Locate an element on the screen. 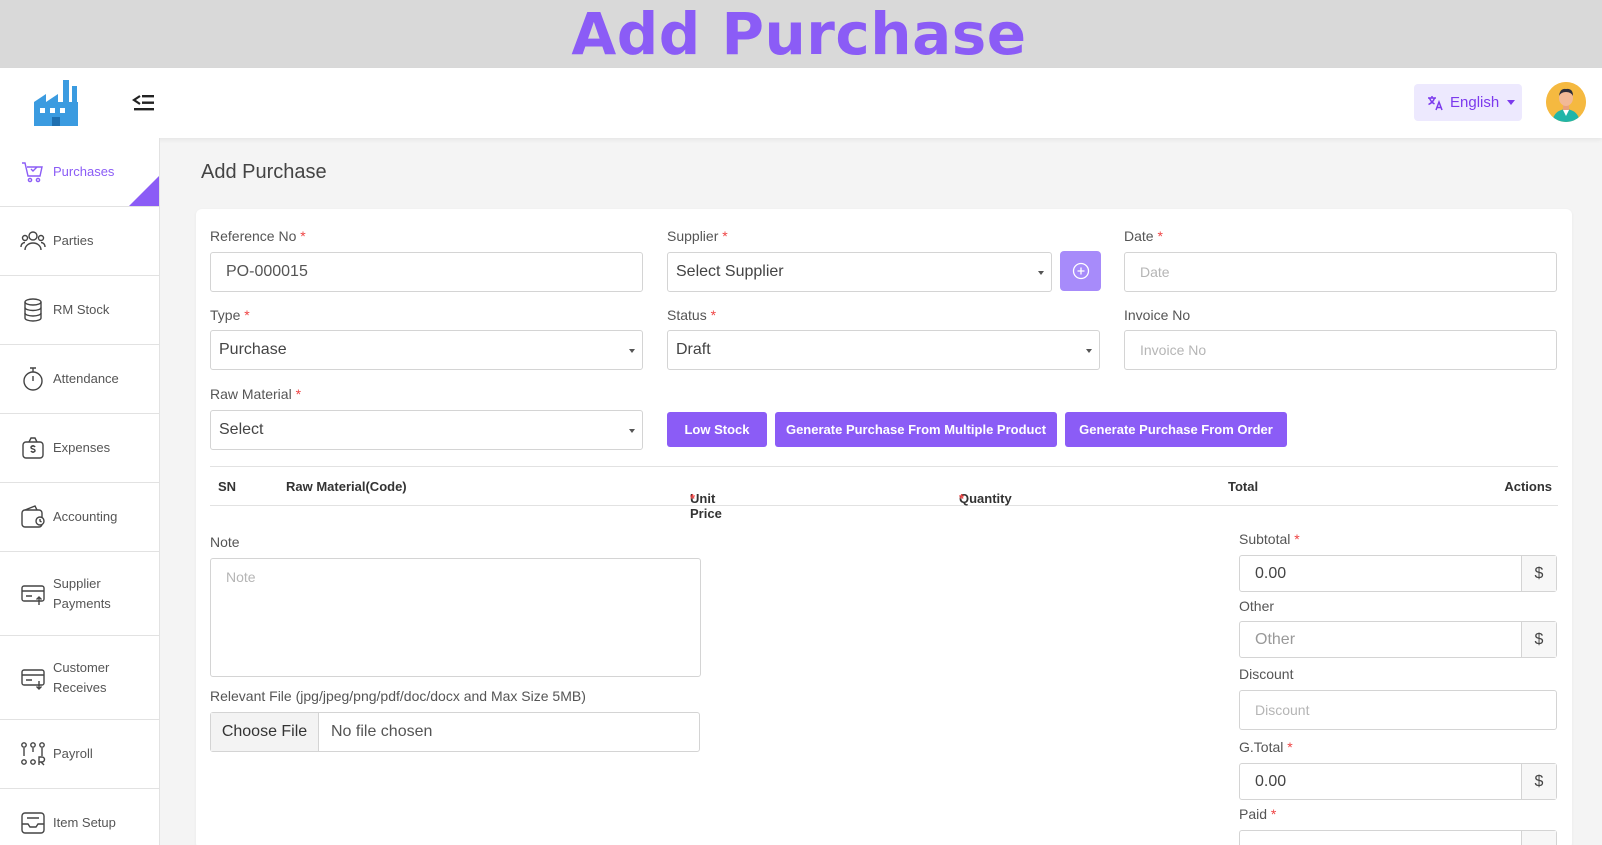  status-value: Draft is located at coordinates (693, 349).